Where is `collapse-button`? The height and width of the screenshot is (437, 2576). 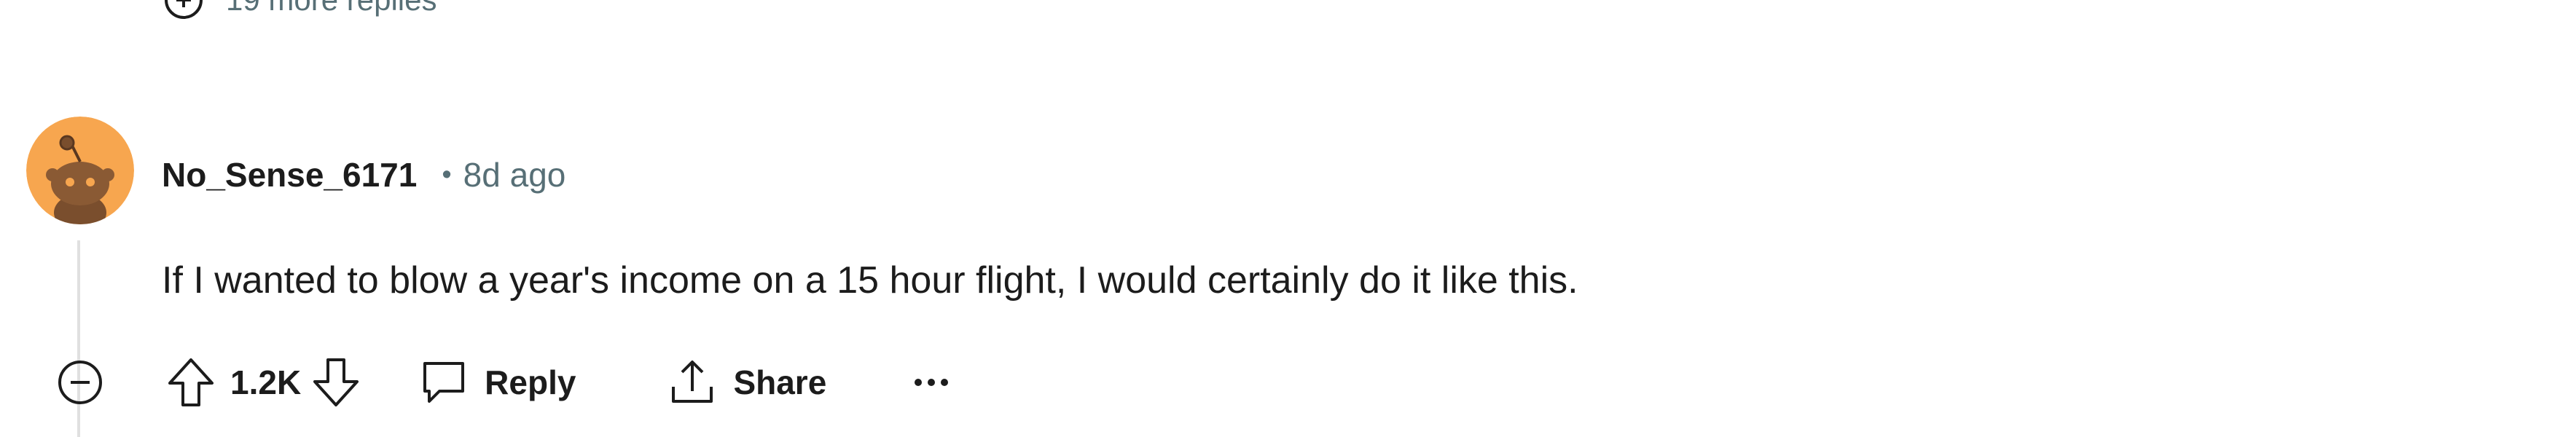 collapse-button is located at coordinates (80, 383).